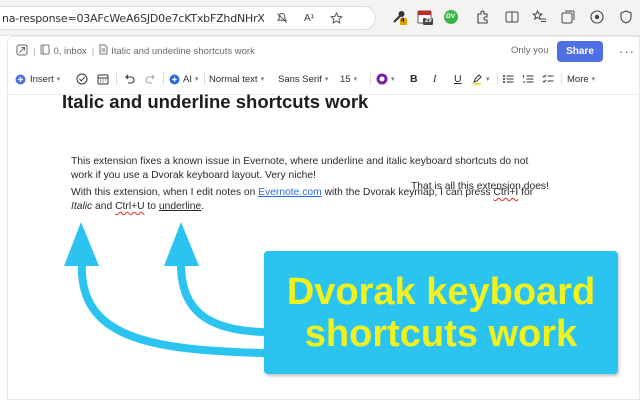 This screenshot has width=640, height=400. What do you see at coordinates (309, 18) in the screenshot?
I see `read-aloud-icon: A¹` at bounding box center [309, 18].